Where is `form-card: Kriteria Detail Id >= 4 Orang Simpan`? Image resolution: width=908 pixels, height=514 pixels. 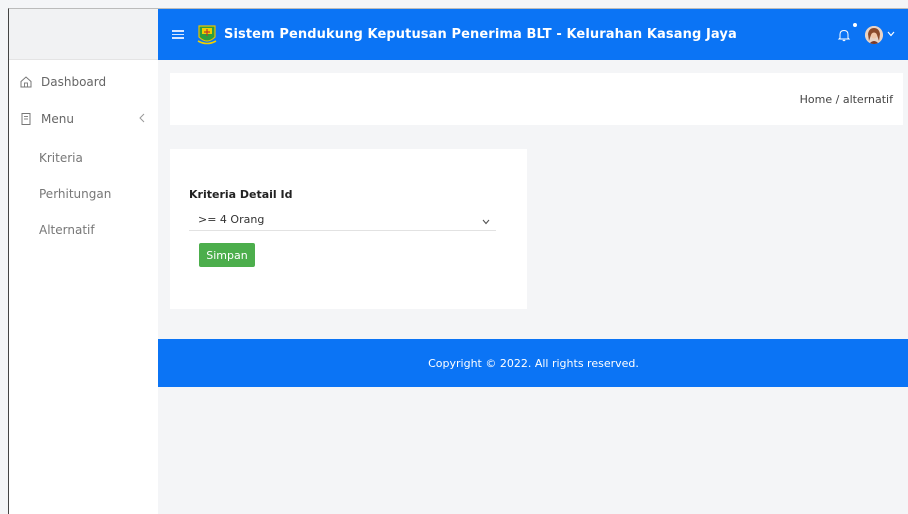 form-card: Kriteria Detail Id >= 4 Orang Simpan is located at coordinates (348, 229).